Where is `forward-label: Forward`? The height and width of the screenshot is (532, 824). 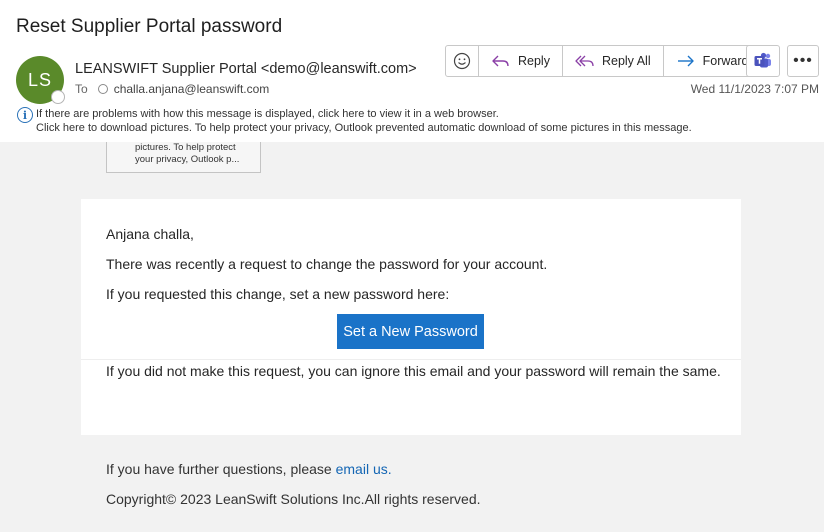 forward-label: Forward is located at coordinates (725, 61).